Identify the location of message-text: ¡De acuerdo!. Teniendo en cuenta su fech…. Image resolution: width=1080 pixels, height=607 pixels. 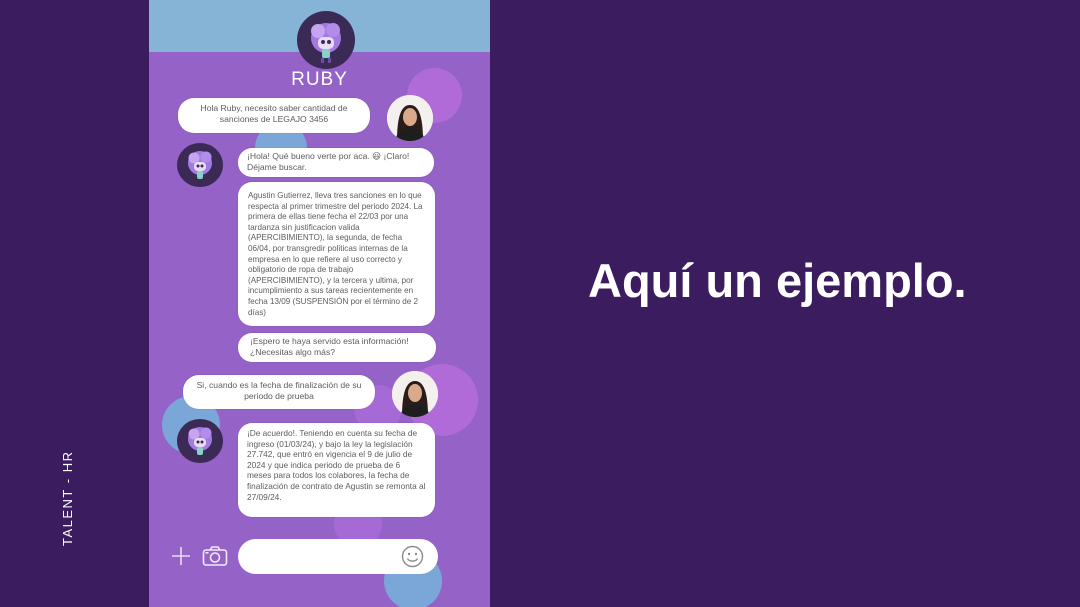
(336, 465).